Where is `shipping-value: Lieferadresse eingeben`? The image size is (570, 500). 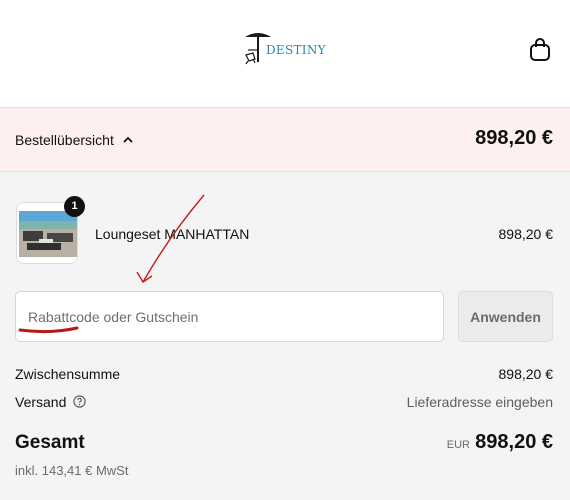
shipping-value: Lieferadresse eingeben is located at coordinates (479, 402).